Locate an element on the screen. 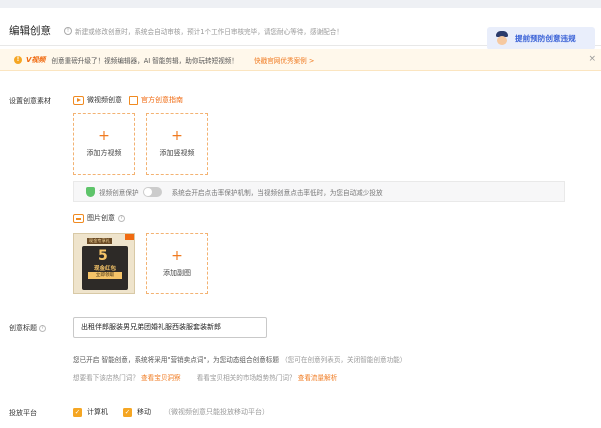  add-image-button: + 添加副图 is located at coordinates (177, 263).